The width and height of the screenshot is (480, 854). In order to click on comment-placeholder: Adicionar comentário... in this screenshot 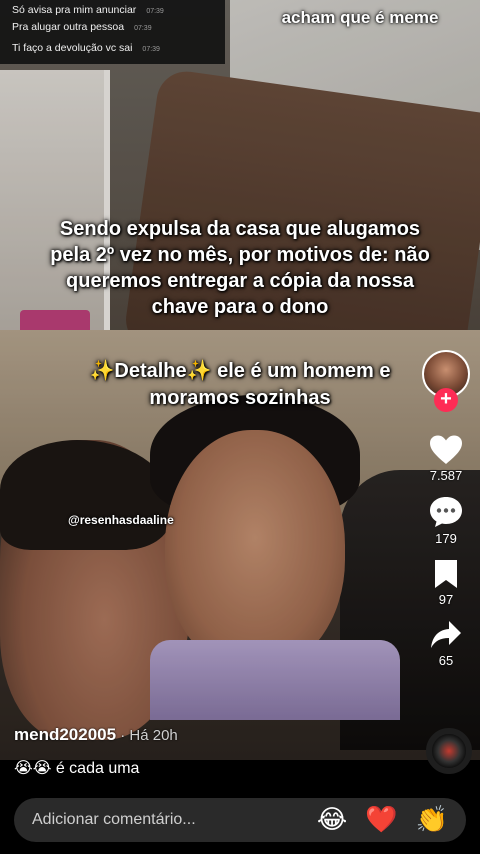, I will do `click(174, 820)`.